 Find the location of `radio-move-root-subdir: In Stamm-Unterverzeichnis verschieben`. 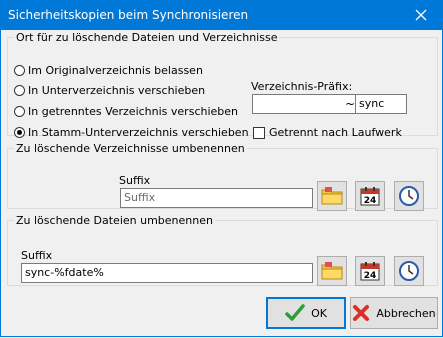

radio-move-root-subdir: In Stamm-Unterverzeichnis verschieben is located at coordinates (131, 132).